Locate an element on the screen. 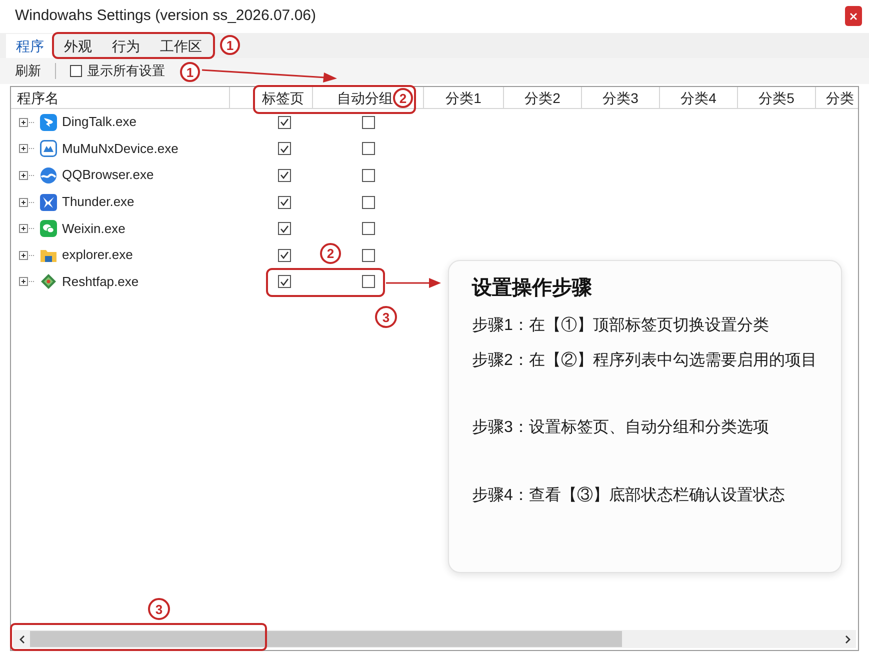 The image size is (869, 657). column-header: 分类1 is located at coordinates (464, 97).